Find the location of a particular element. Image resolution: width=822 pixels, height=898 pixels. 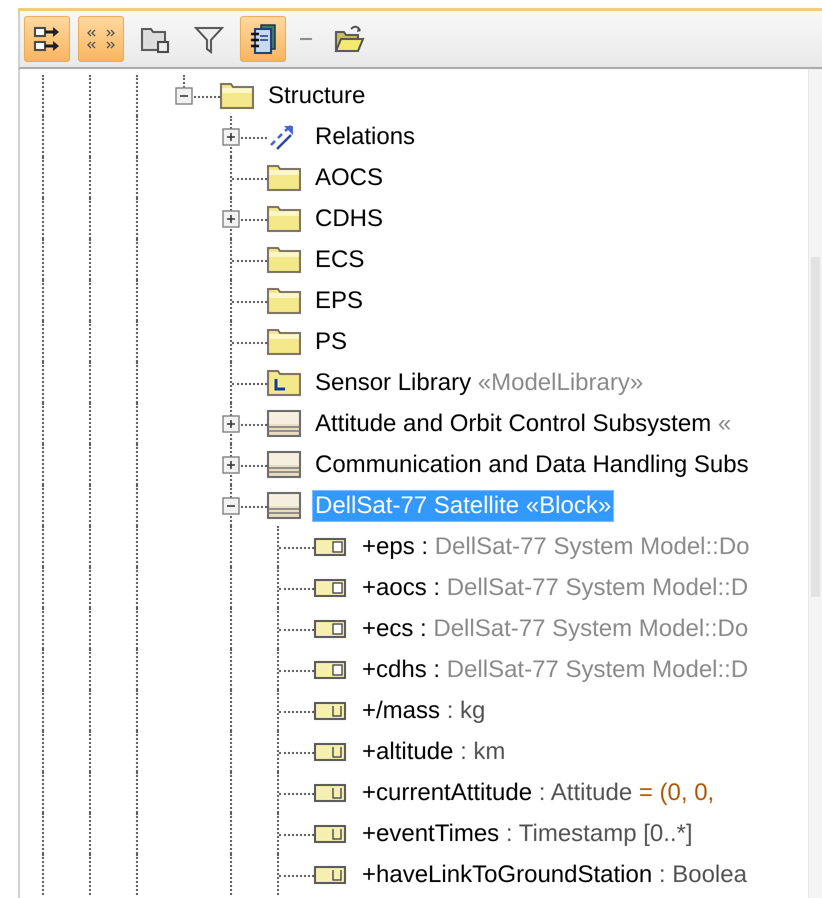

tree-item: +eventTimes : Timestamp [0..*] is located at coordinates (527, 833).